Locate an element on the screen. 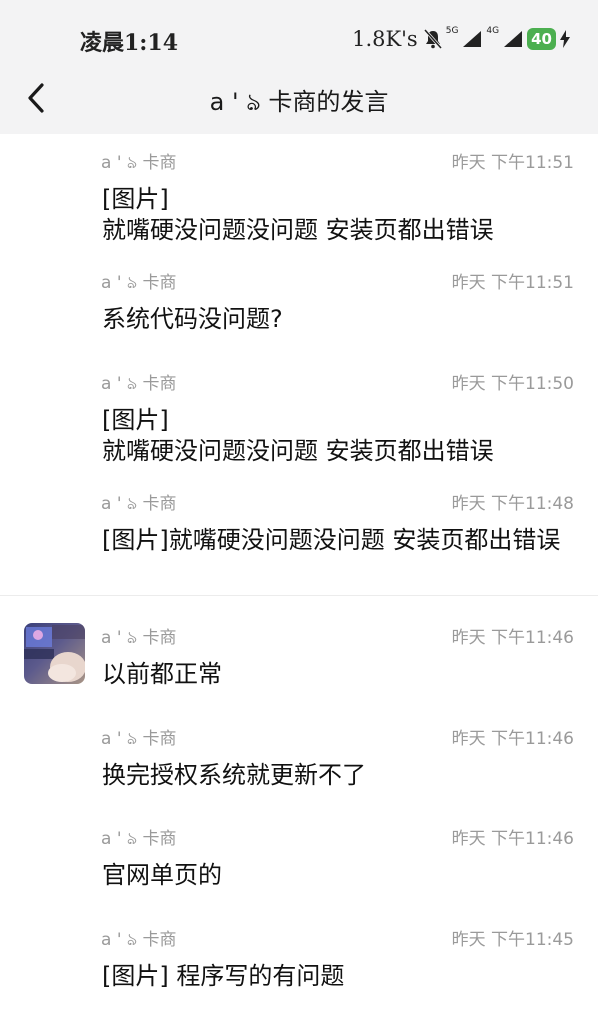 This screenshot has width=598, height=1024. avatar-image is located at coordinates (54, 653).